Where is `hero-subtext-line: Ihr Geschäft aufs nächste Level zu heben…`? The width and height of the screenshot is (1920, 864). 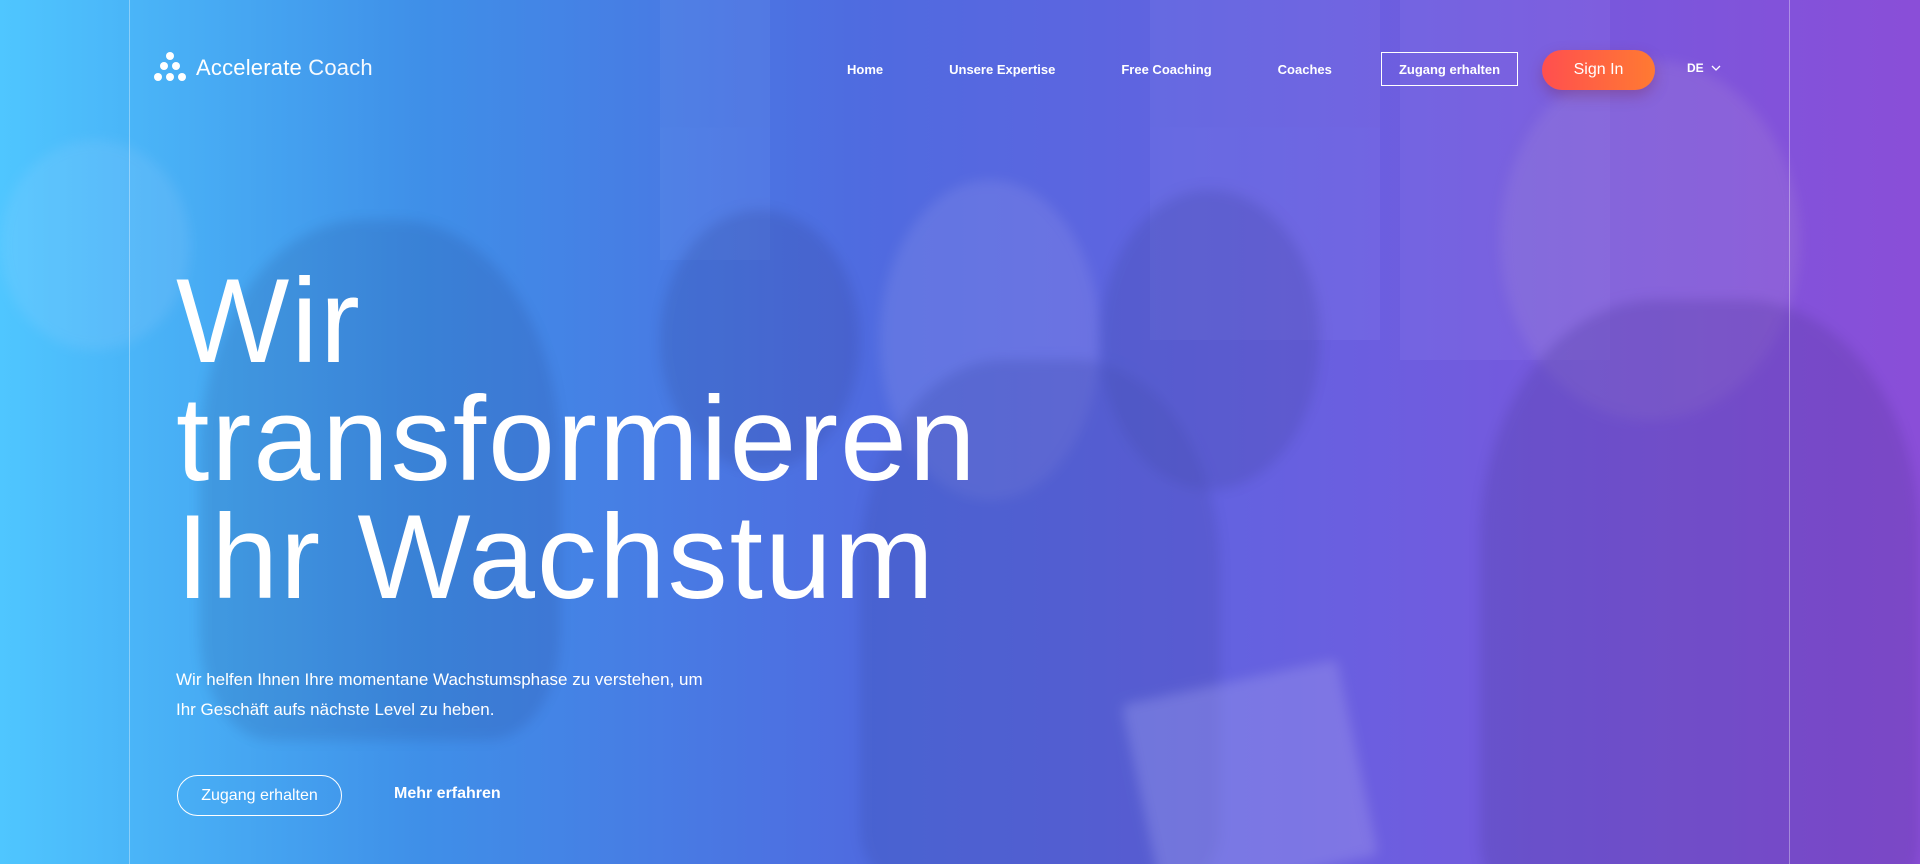
hero-subtext-line: Ihr Geschäft aufs nächste Level zu heben… is located at coordinates (335, 709).